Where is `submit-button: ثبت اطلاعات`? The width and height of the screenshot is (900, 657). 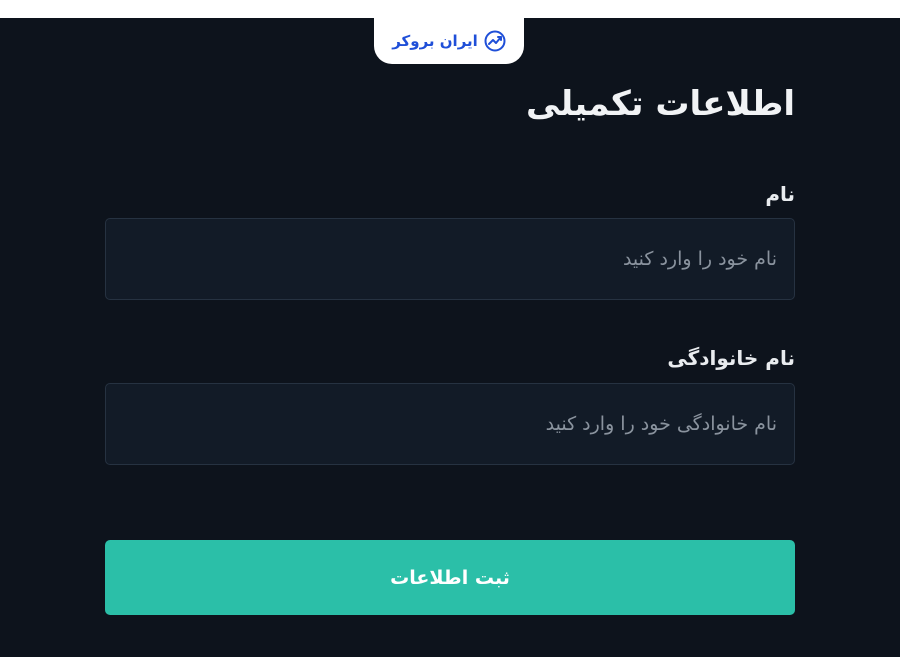
submit-button: ثبت اطلاعات is located at coordinates (450, 577).